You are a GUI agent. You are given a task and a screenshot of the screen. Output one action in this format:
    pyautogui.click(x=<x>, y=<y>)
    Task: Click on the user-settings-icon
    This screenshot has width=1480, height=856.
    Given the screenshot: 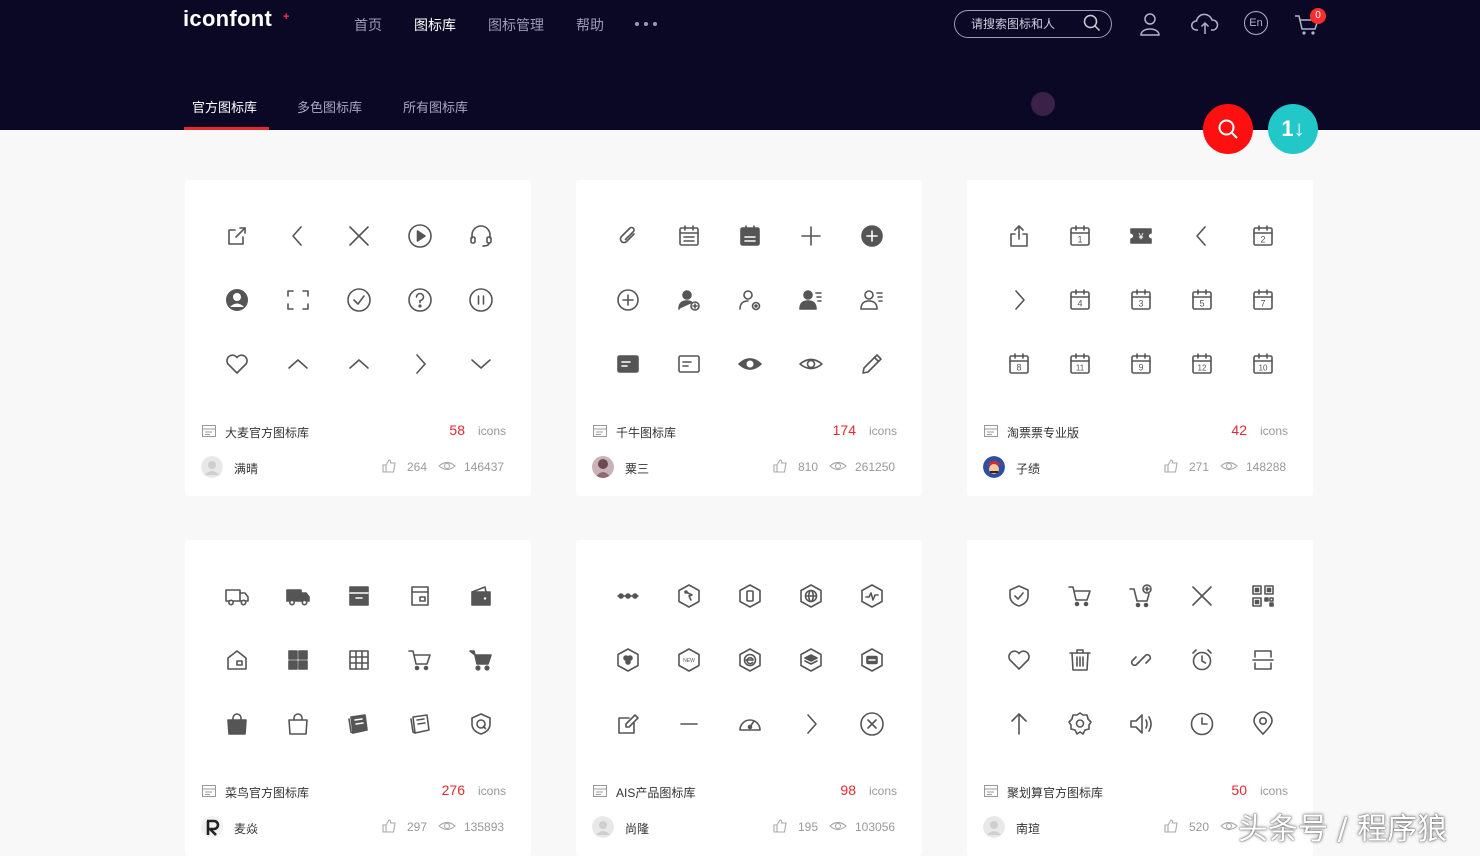 What is the action you would take?
    pyautogui.click(x=750, y=300)
    